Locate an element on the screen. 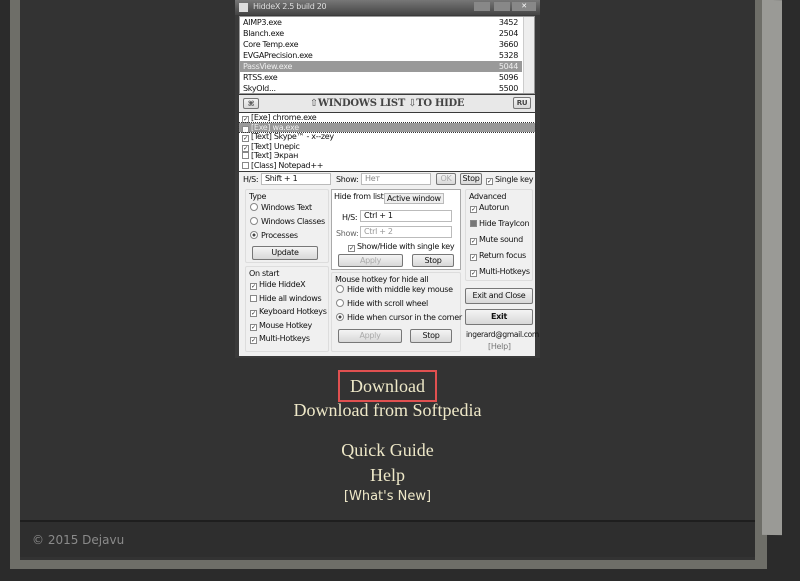 This screenshot has width=800, height=581. app-icon is located at coordinates (243, 7).